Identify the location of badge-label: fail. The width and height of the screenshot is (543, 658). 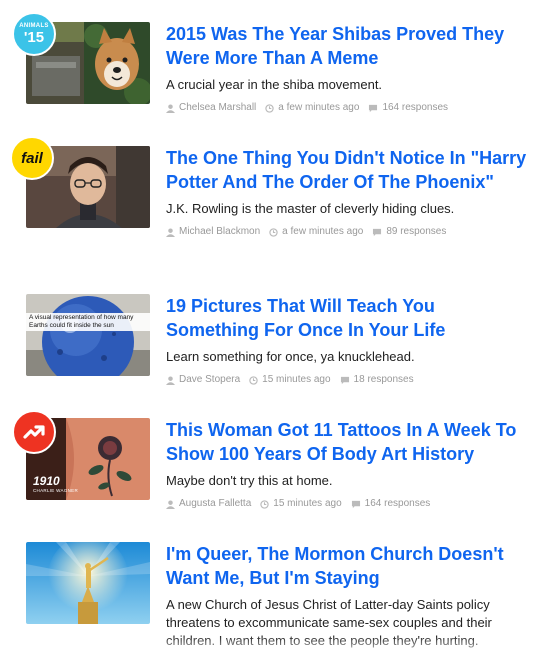
(32, 158).